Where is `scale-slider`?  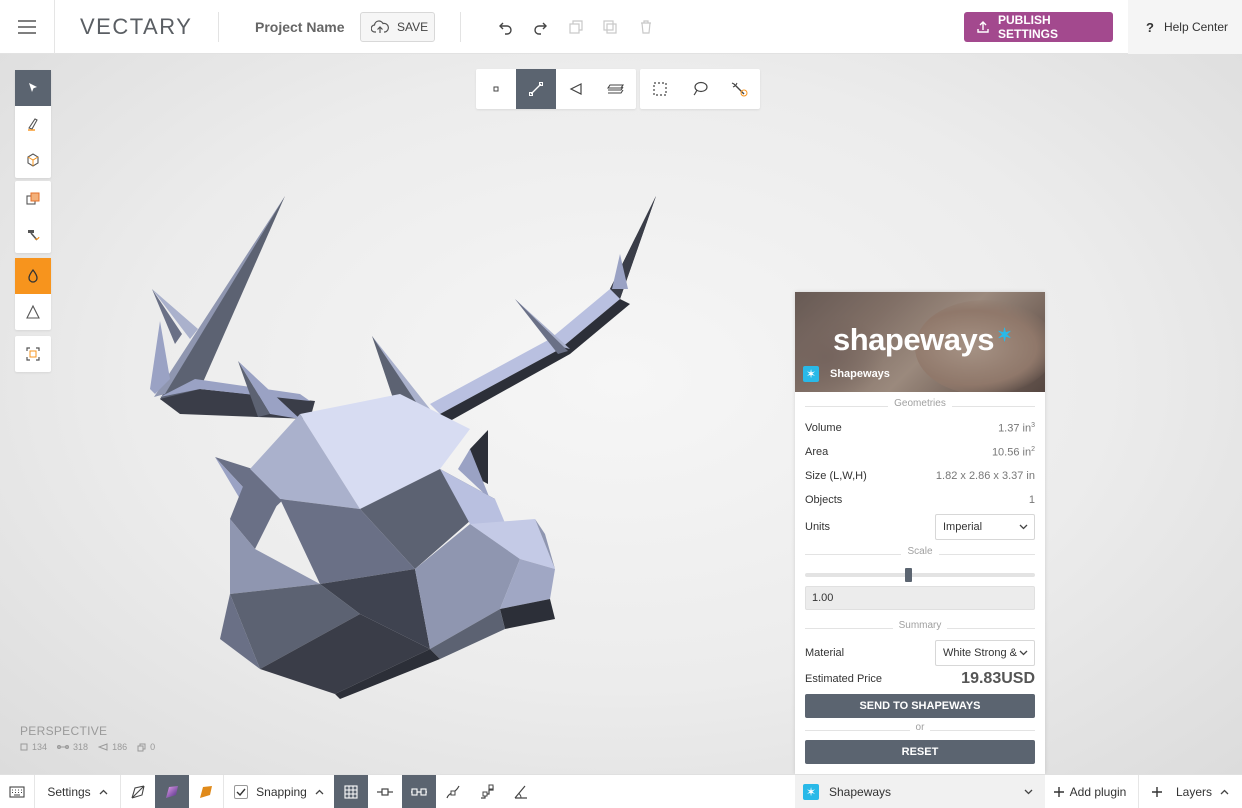 scale-slider is located at coordinates (920, 575).